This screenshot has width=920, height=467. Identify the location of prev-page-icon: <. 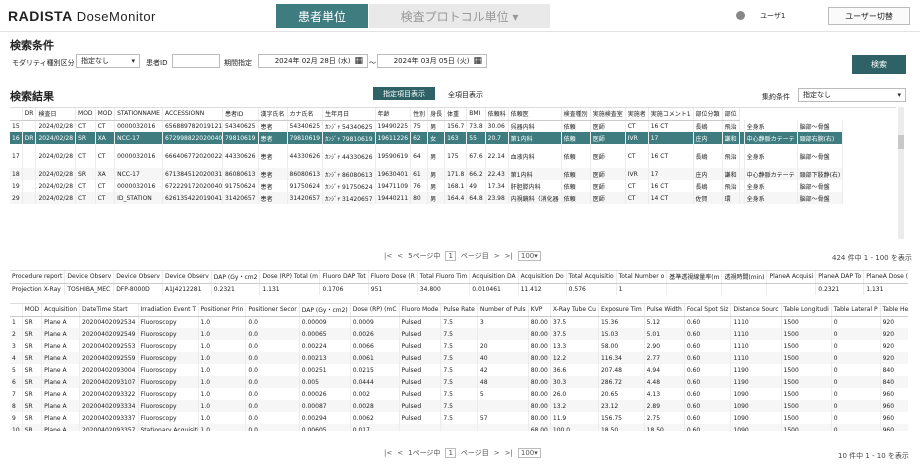
(400, 453).